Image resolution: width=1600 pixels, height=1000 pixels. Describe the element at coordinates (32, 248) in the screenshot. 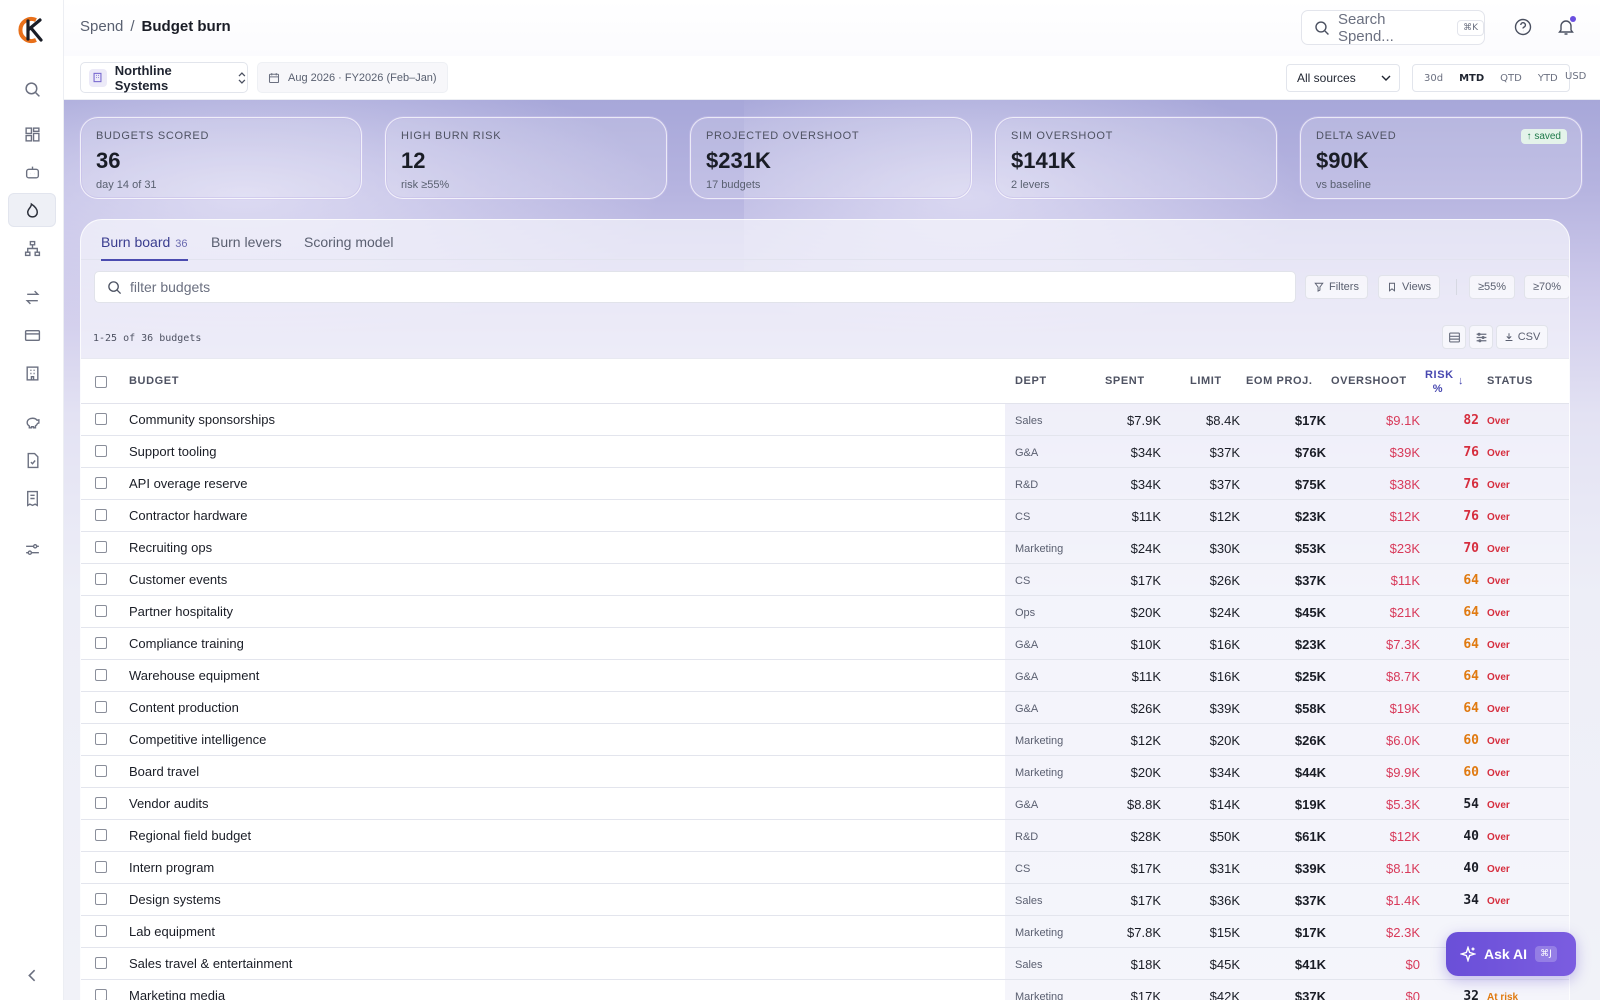

I see `org-chart-icon` at that location.